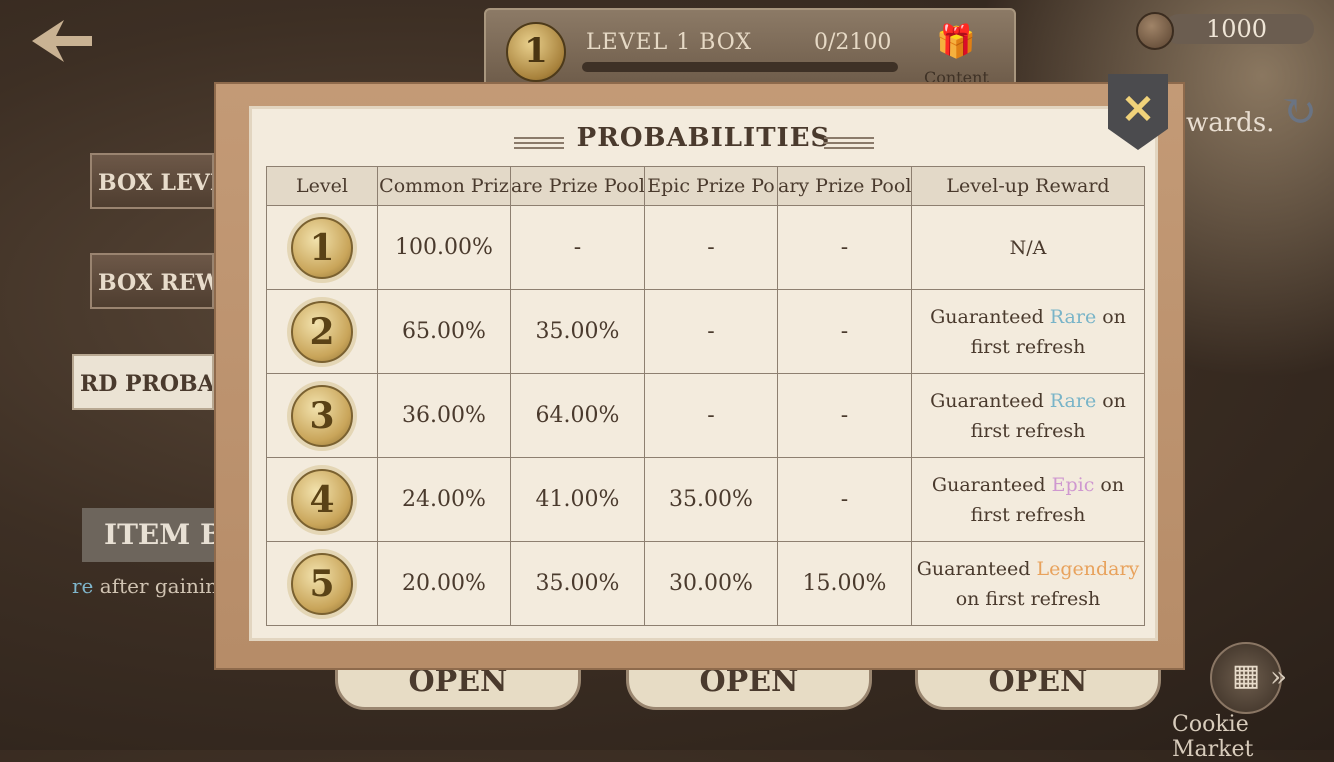  Describe the element at coordinates (577, 499) in the screenshot. I see `rare-probability-cell: 41.00%` at that location.